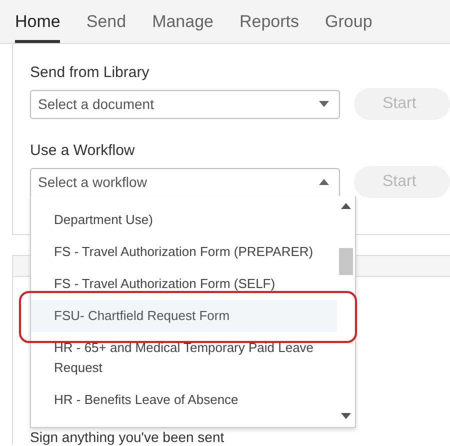 The height and width of the screenshot is (446, 450). Describe the element at coordinates (183, 21) in the screenshot. I see `nav-tab: Manage` at that location.